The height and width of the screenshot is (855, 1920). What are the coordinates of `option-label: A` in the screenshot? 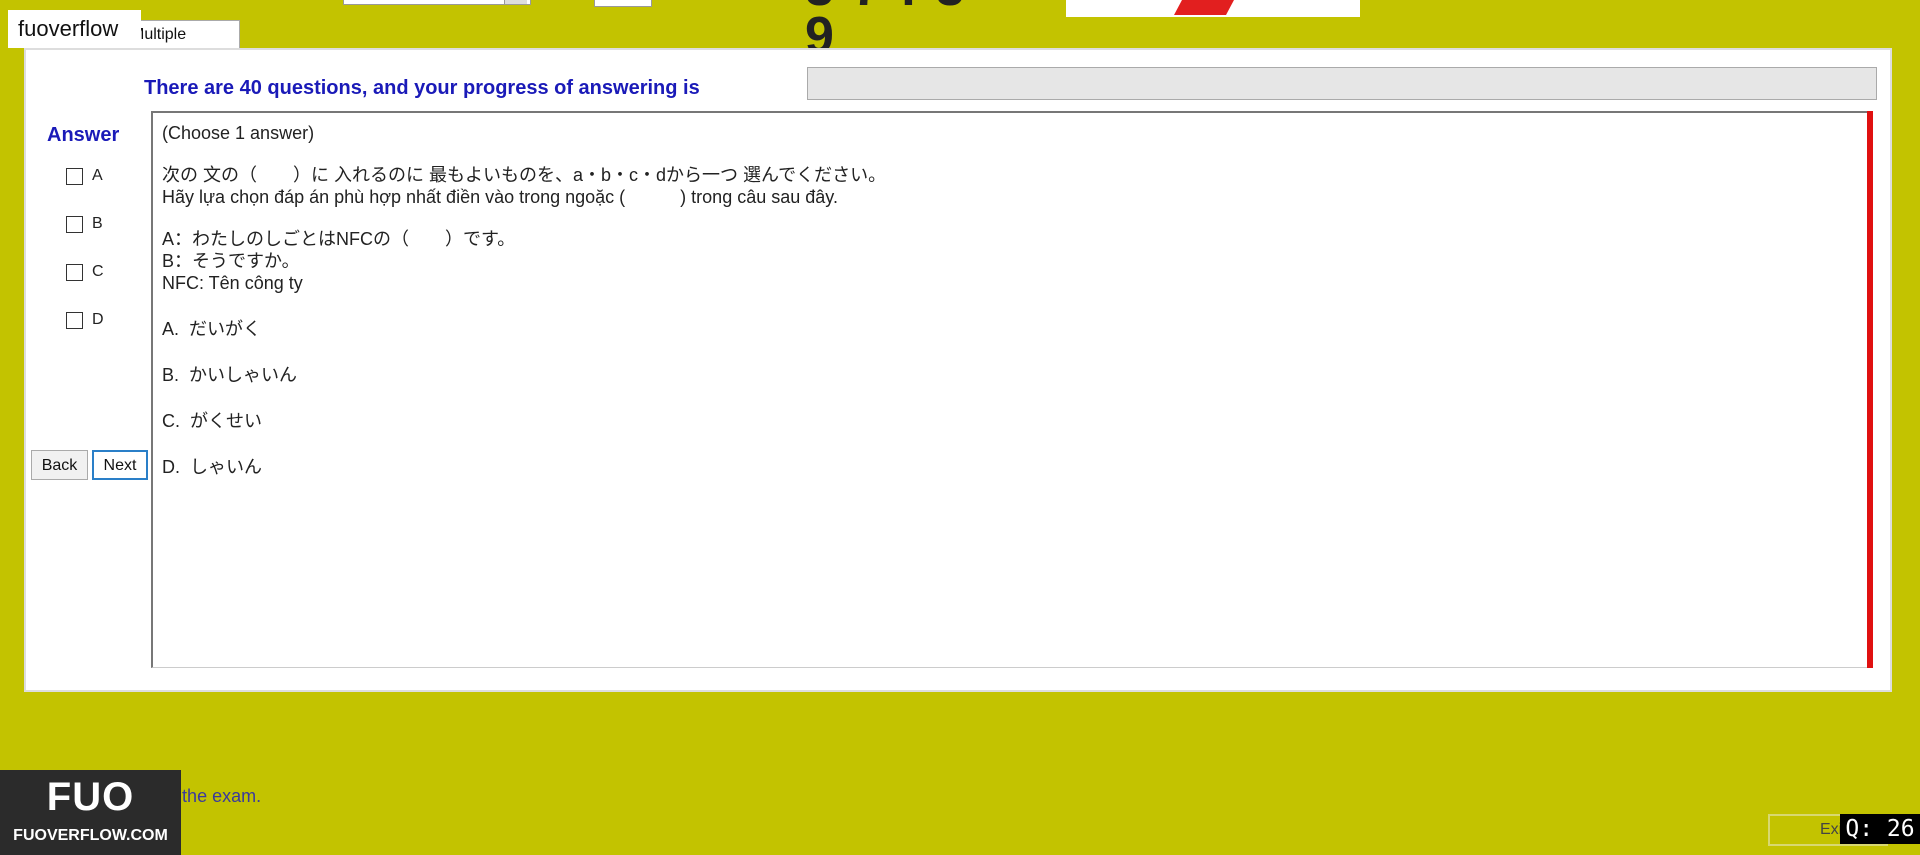 It's located at (97, 175).